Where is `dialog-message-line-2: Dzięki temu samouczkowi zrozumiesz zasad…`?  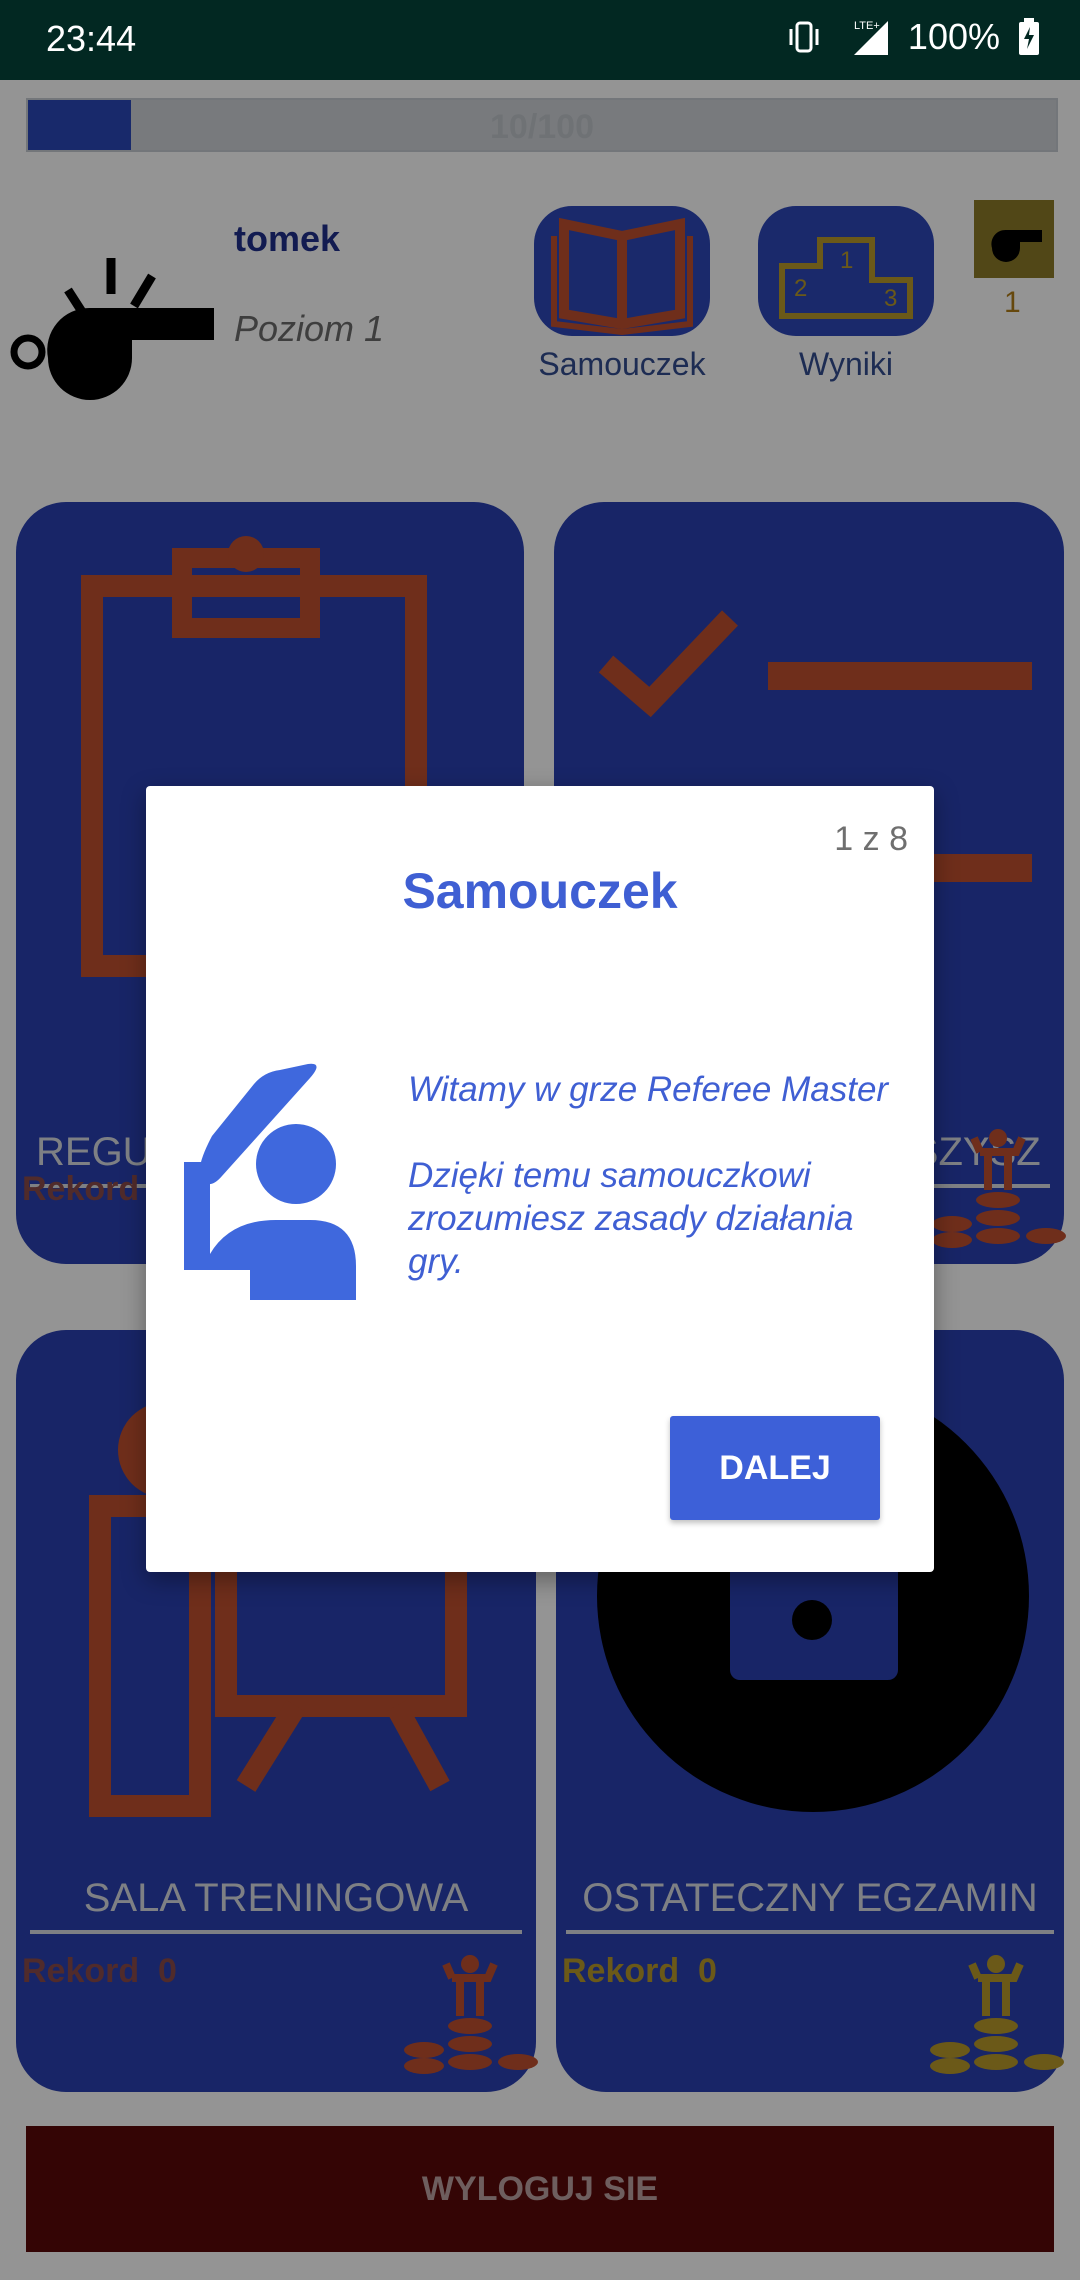
dialog-message-line-2: Dzięki temu samouczkowi zrozumiesz zasad… is located at coordinates (631, 1218).